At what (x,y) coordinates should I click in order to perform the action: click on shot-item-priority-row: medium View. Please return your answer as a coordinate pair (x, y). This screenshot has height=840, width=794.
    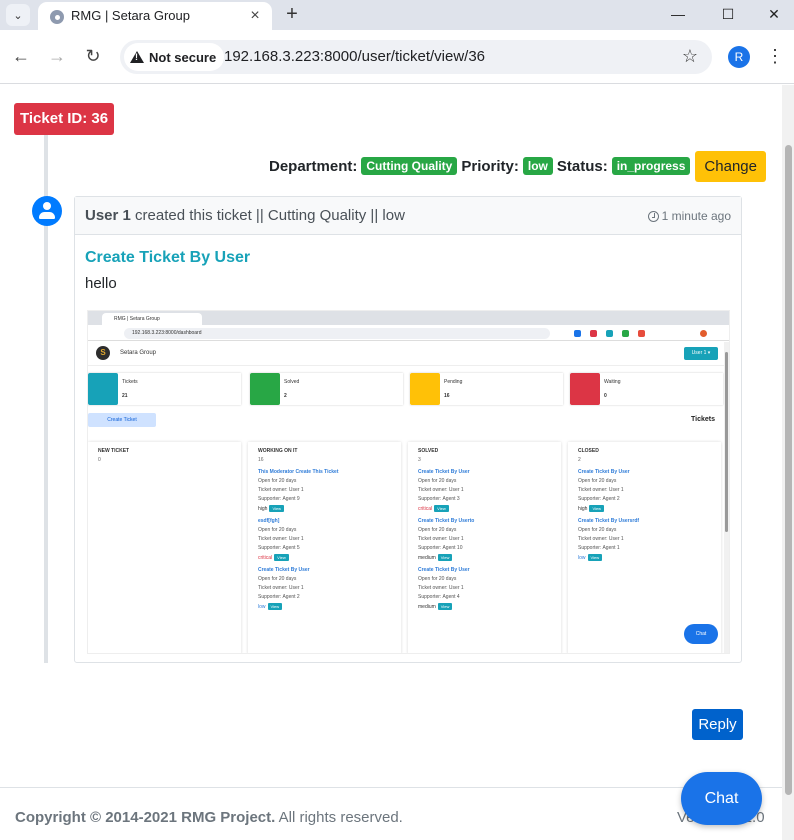
    Looking at the image, I should click on (489, 606).